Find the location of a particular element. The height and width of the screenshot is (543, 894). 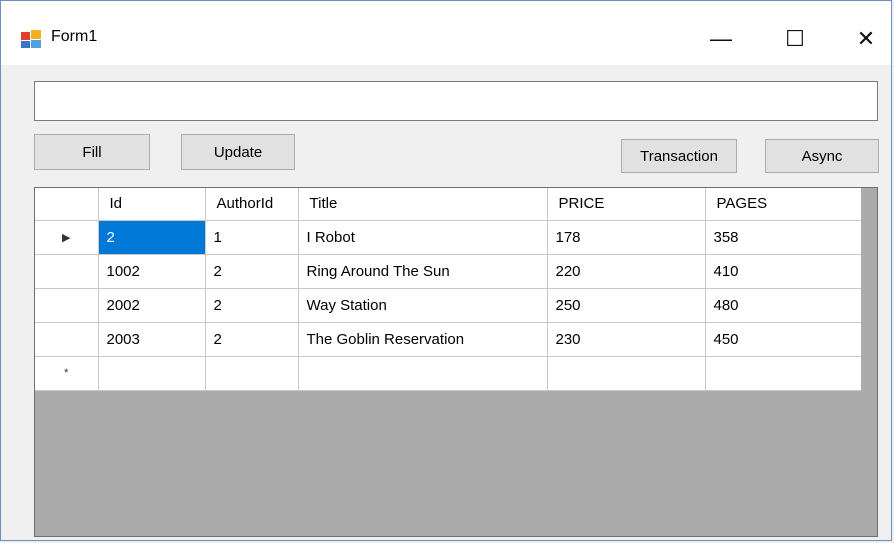

grid-right-edge is located at coordinates (869, 291).